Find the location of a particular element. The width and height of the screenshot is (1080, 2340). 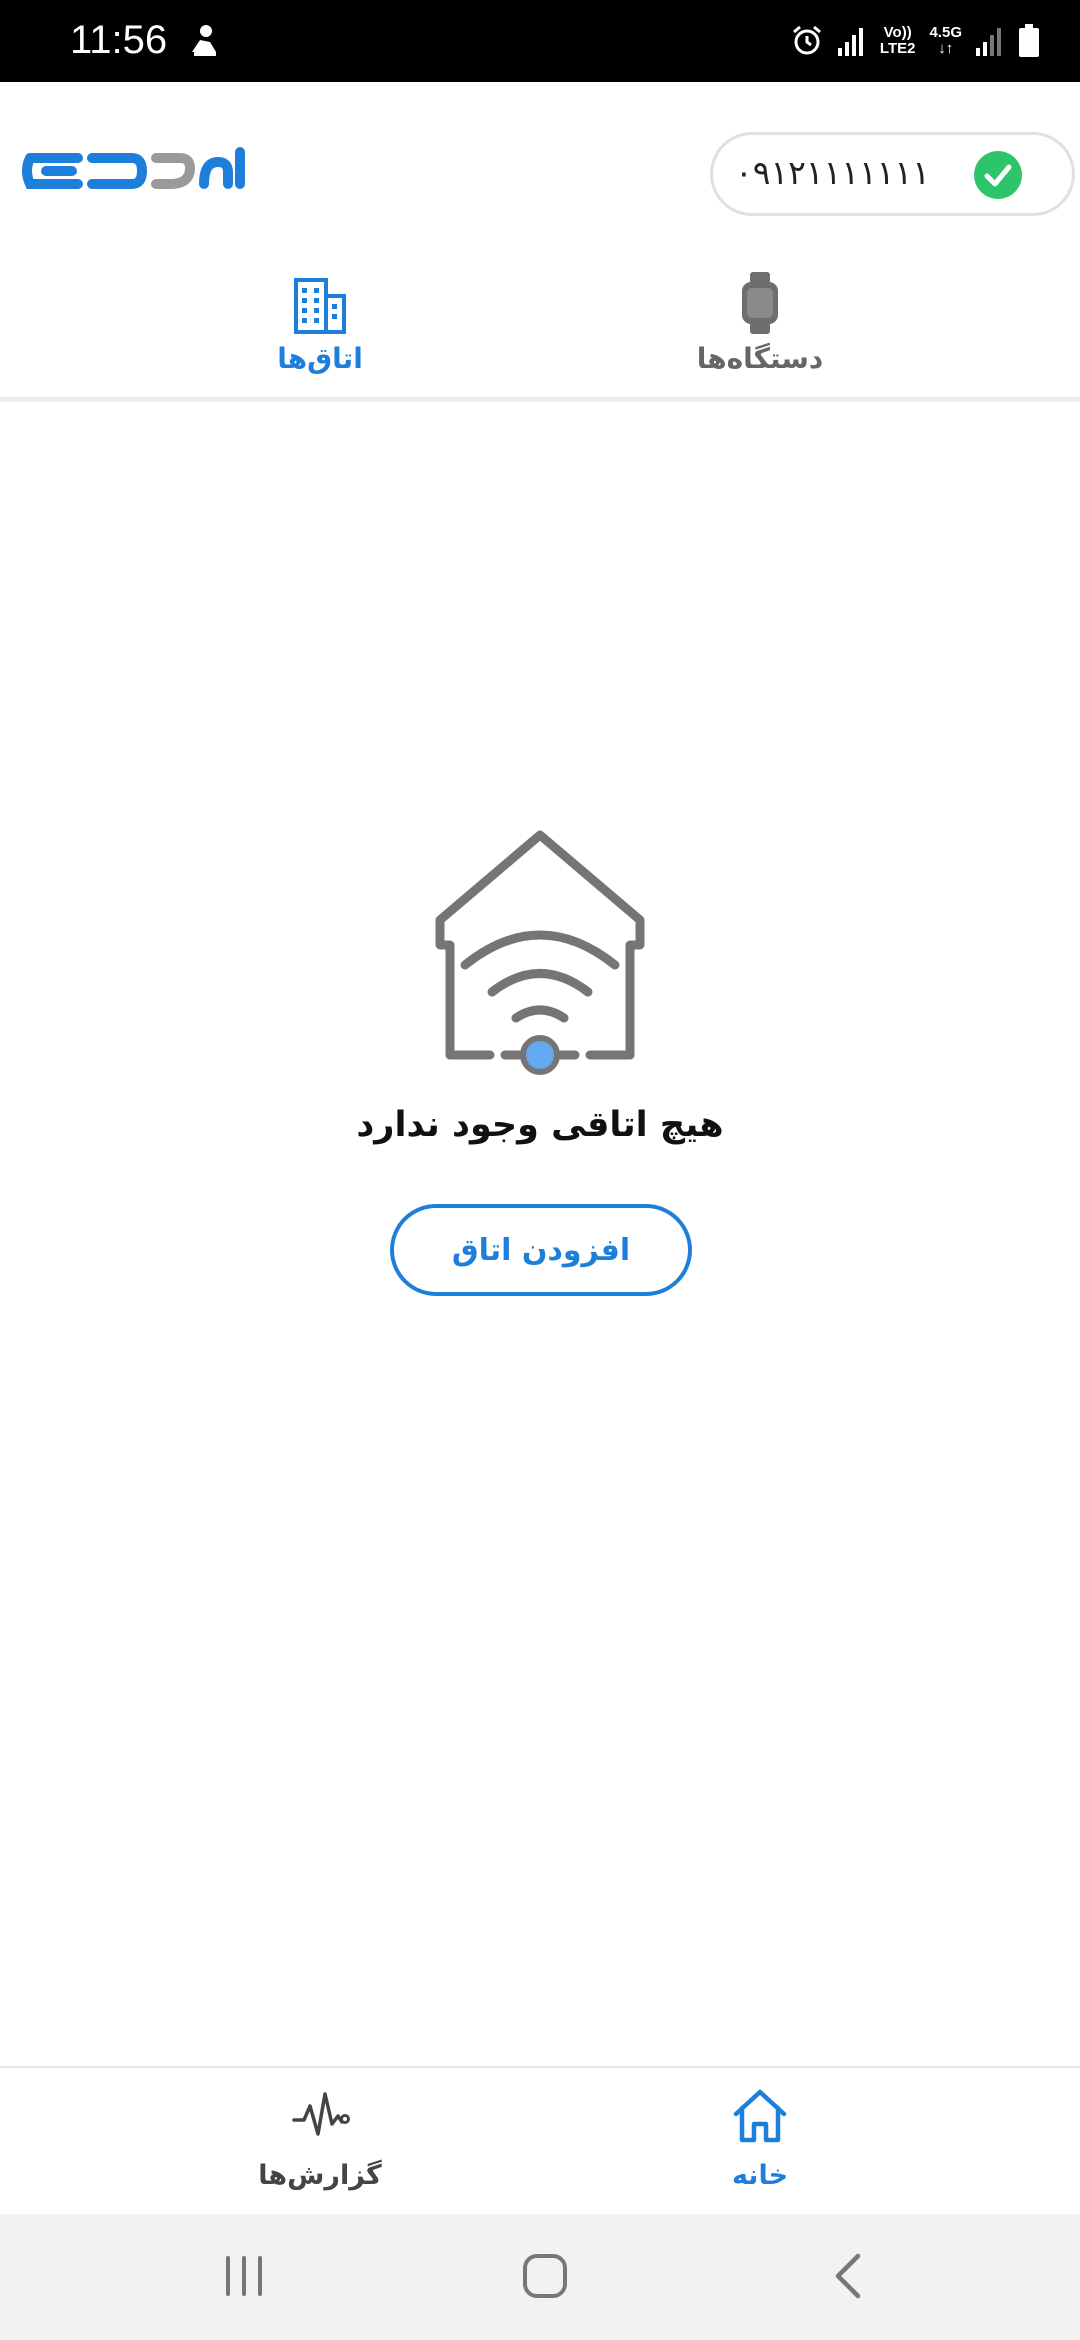

status-bar: 11:56 Vo)) LTE2 4.5G ↓↑ is located at coordinates (540, 41).